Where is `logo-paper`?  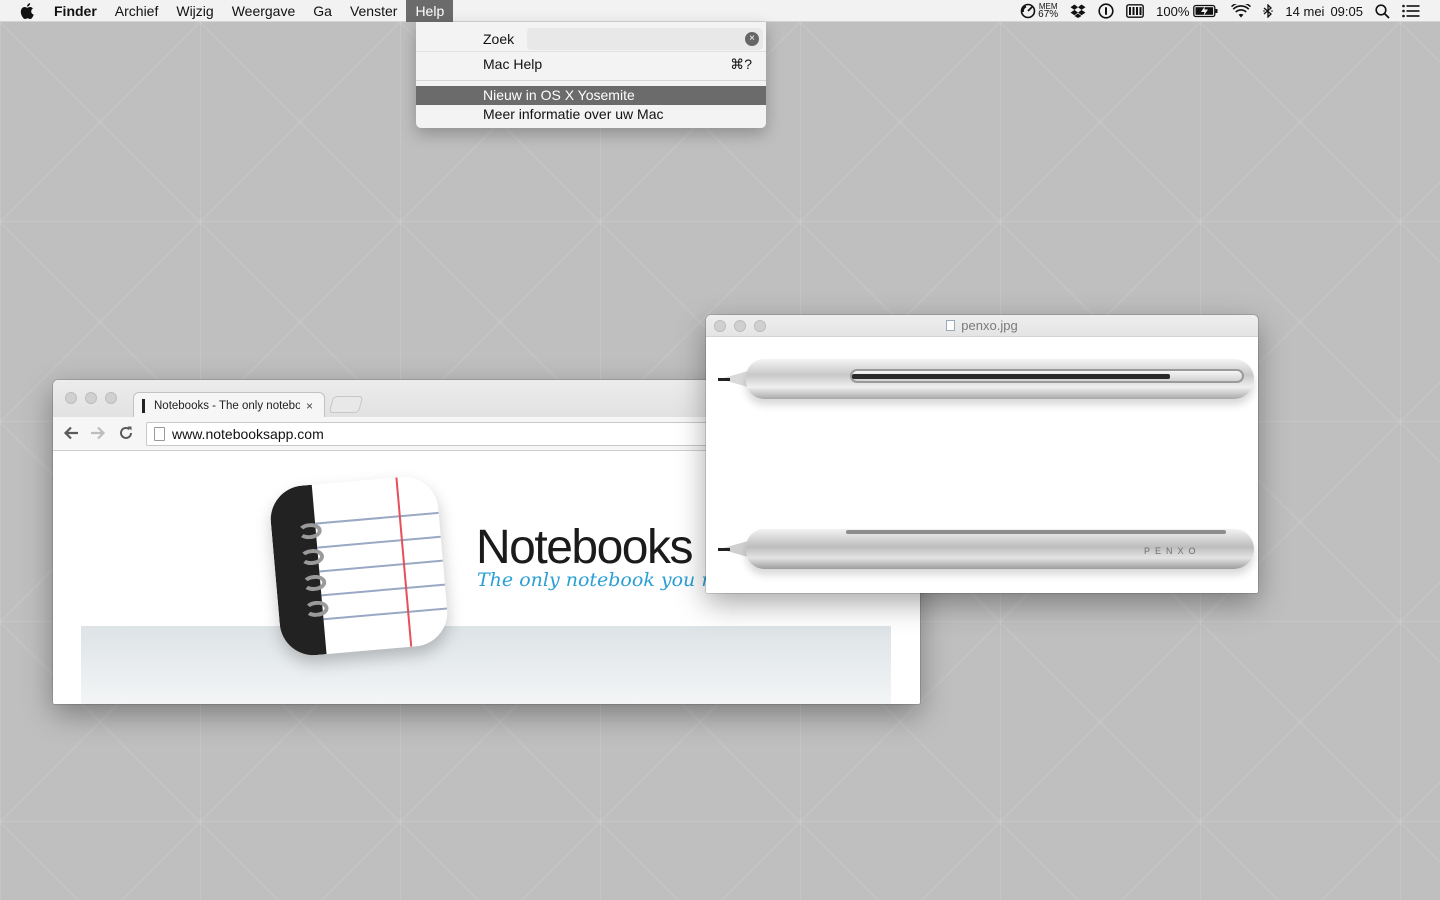 logo-paper is located at coordinates (359, 566).